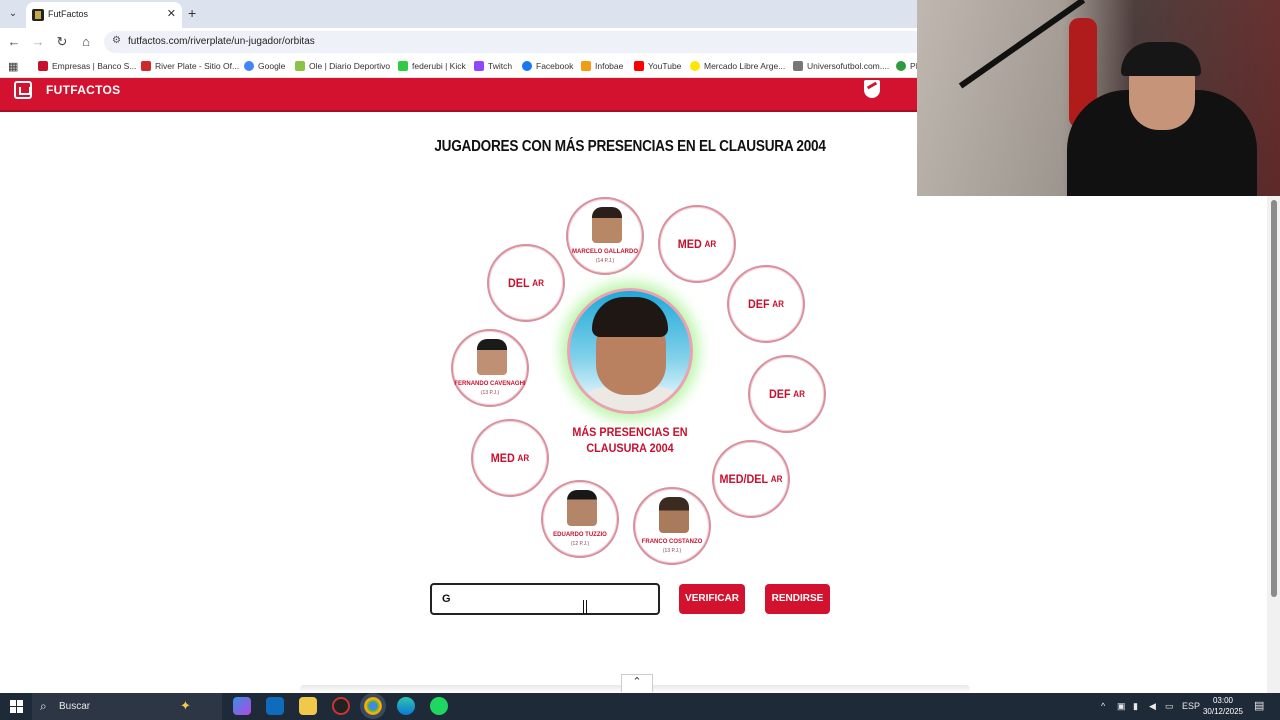  Describe the element at coordinates (1259, 705) in the screenshot. I see `notification-icon: ▤` at that location.